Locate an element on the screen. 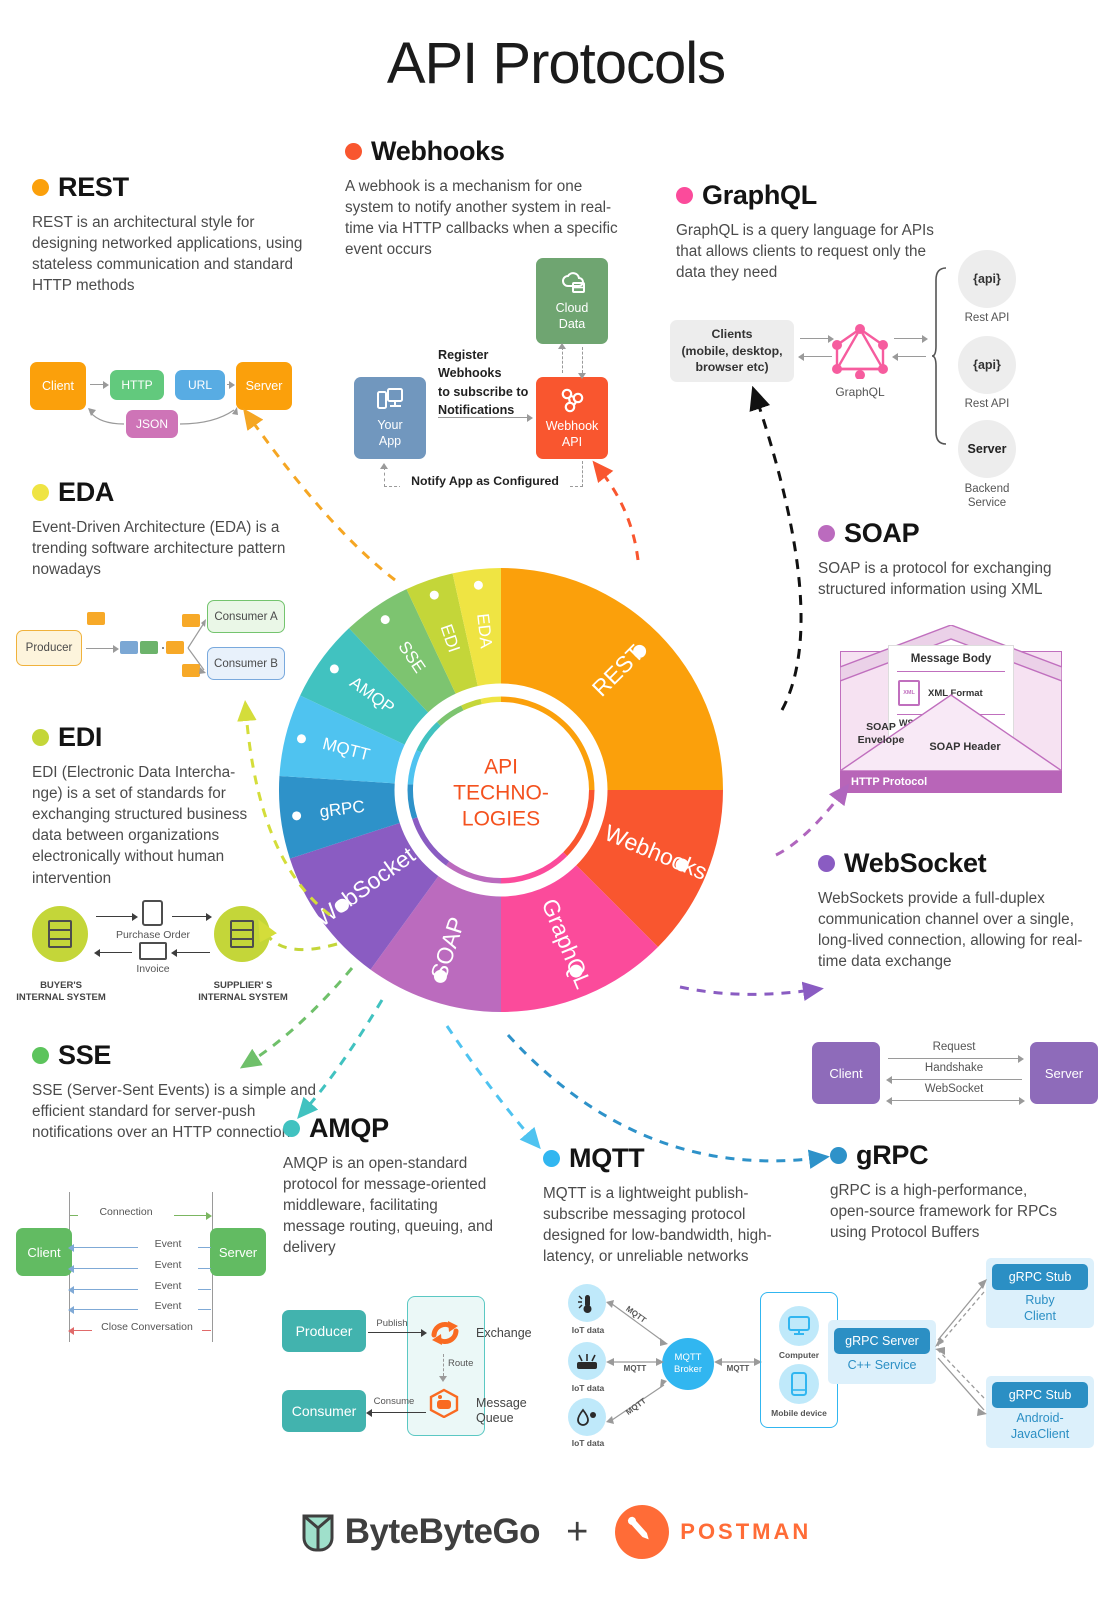  sse-server-box: Server is located at coordinates (238, 1252).